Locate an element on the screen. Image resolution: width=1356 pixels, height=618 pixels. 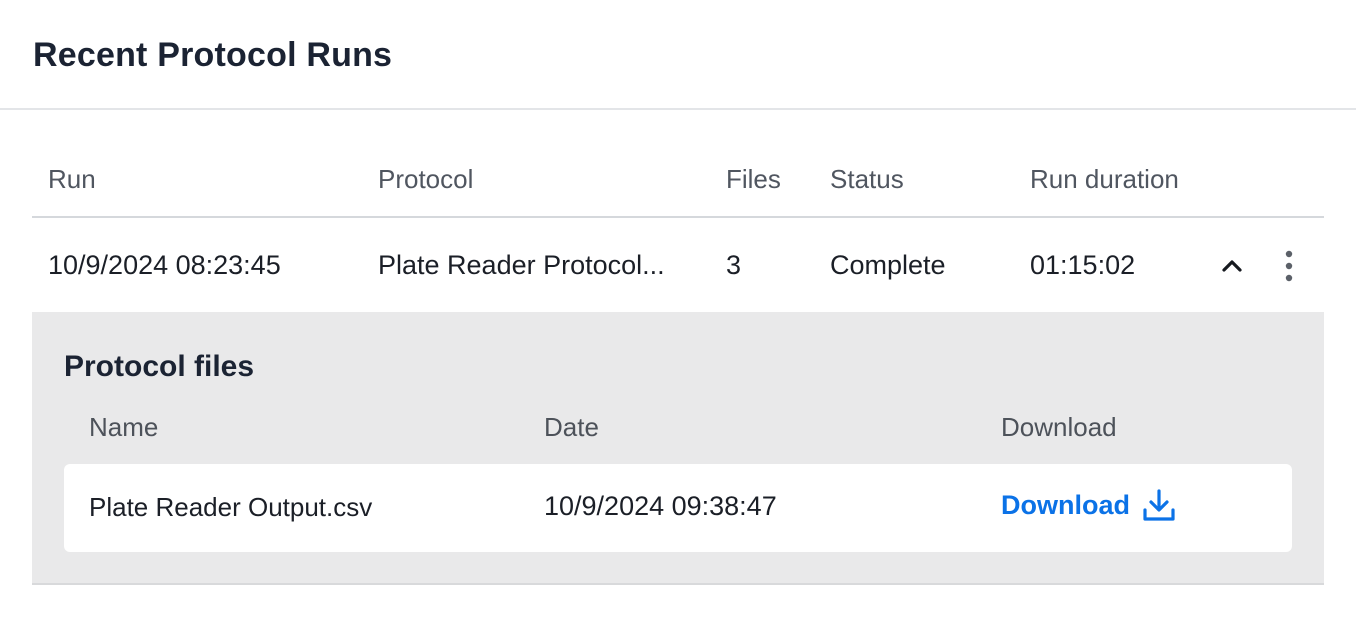
header-divider is located at coordinates (678, 217).